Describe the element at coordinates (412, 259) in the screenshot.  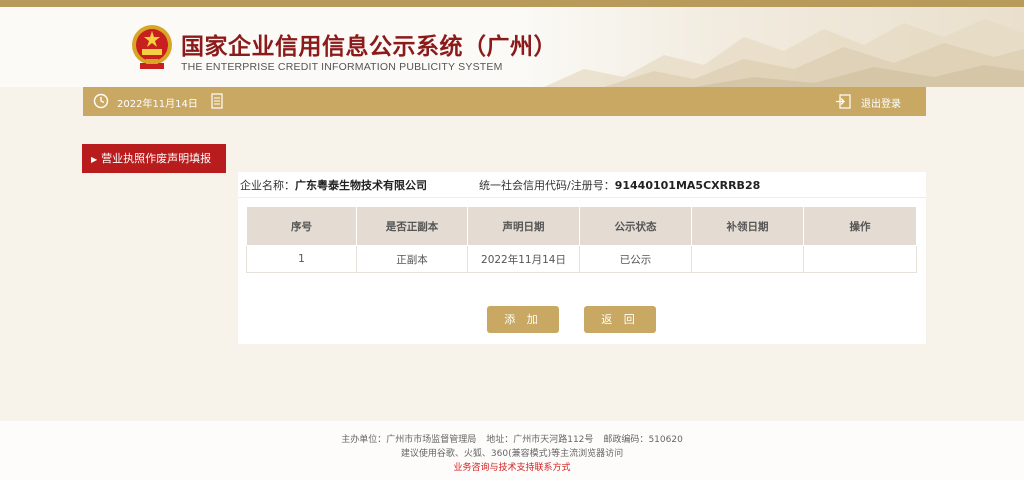
I see `cell-original-copy: 正副本` at that location.